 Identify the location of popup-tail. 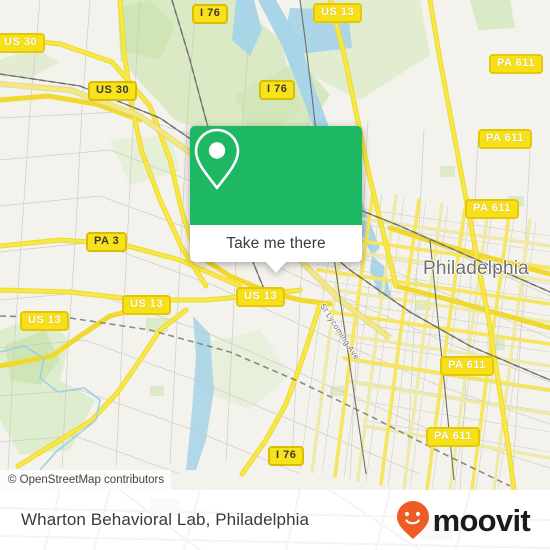
(276, 267).